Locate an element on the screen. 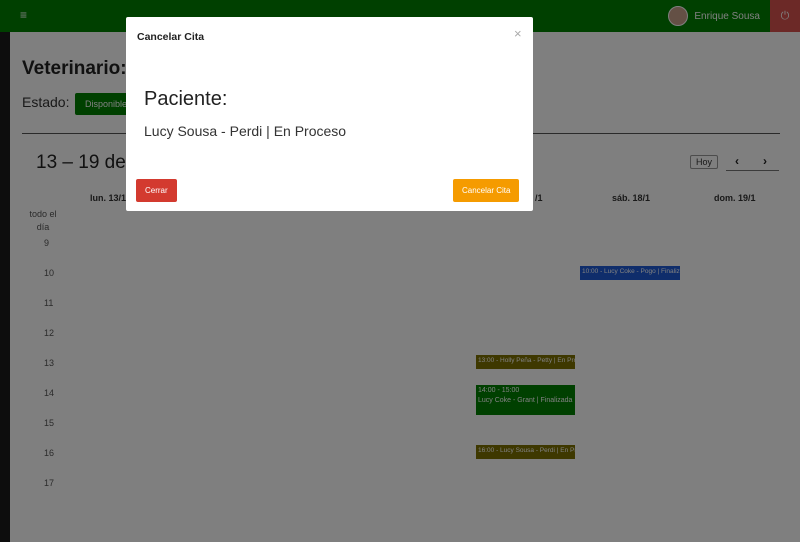 This screenshot has height=542, width=800. patient-label: Paciente: is located at coordinates (186, 99).